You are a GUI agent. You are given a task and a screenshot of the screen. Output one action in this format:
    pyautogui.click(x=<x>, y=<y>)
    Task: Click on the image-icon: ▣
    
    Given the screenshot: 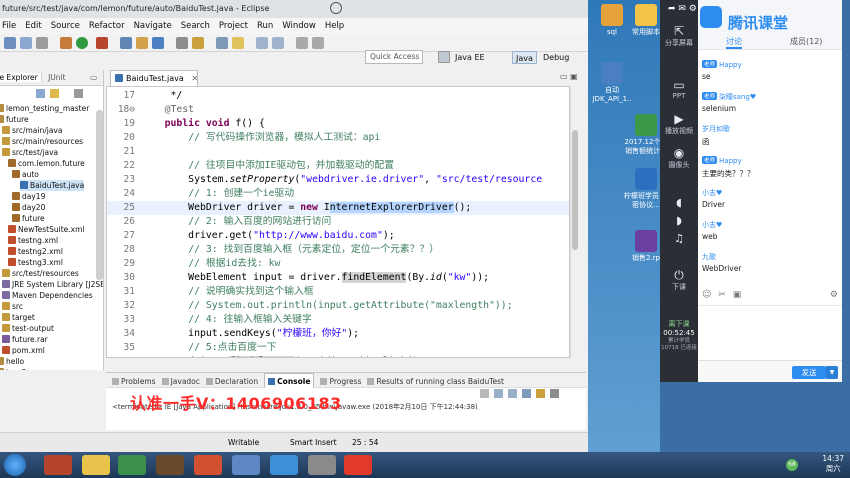 What is the action you would take?
    pyautogui.click(x=737, y=295)
    